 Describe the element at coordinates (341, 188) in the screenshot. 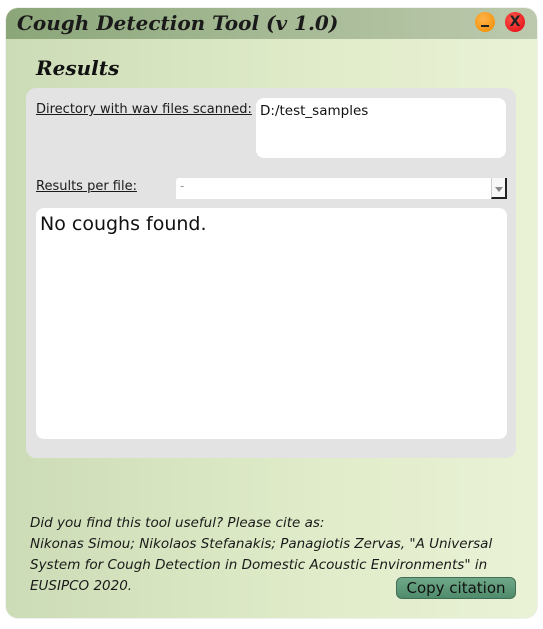

I see `results-per-file-select: -` at that location.